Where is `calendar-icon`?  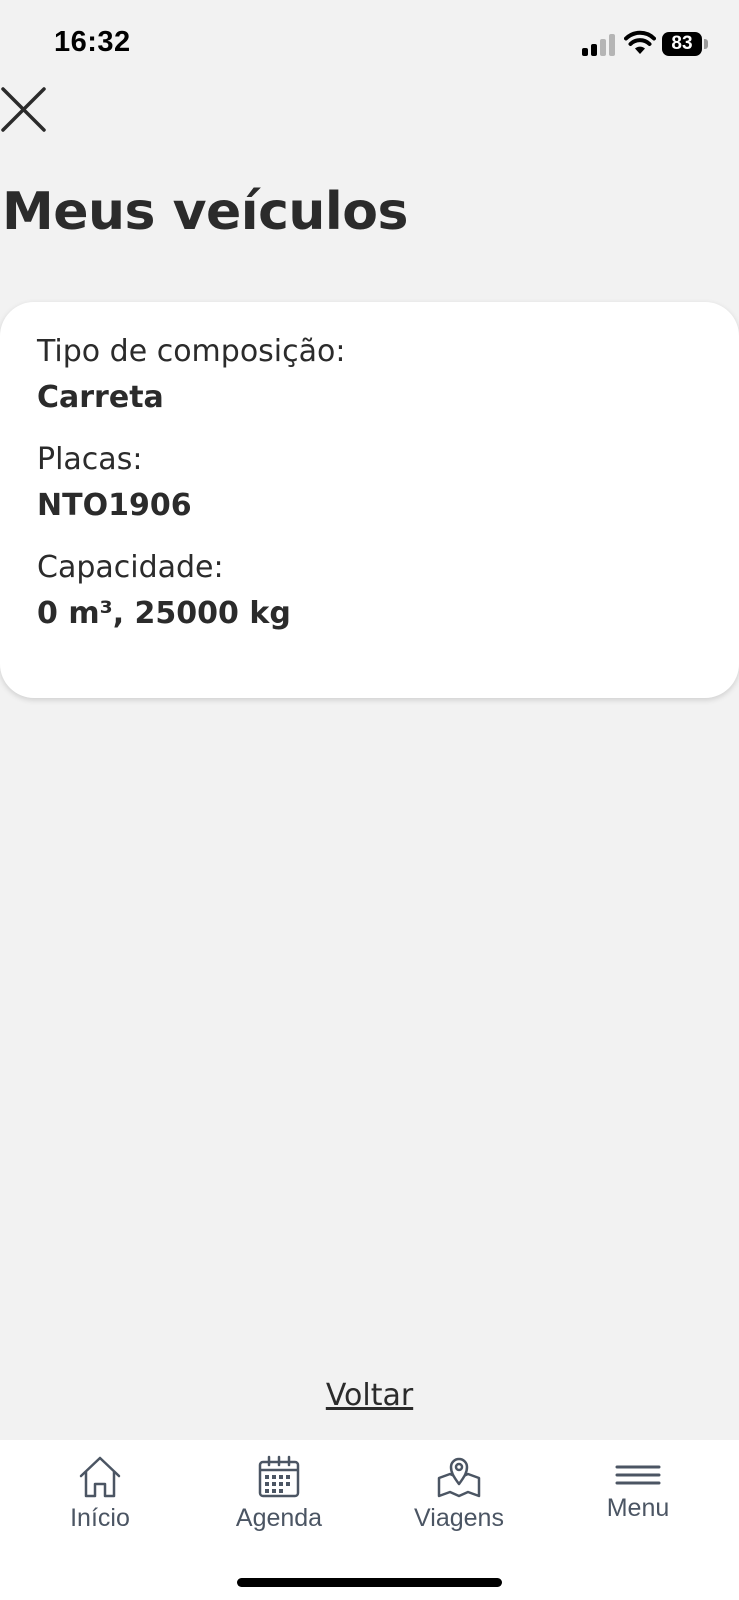
calendar-icon is located at coordinates (279, 1476).